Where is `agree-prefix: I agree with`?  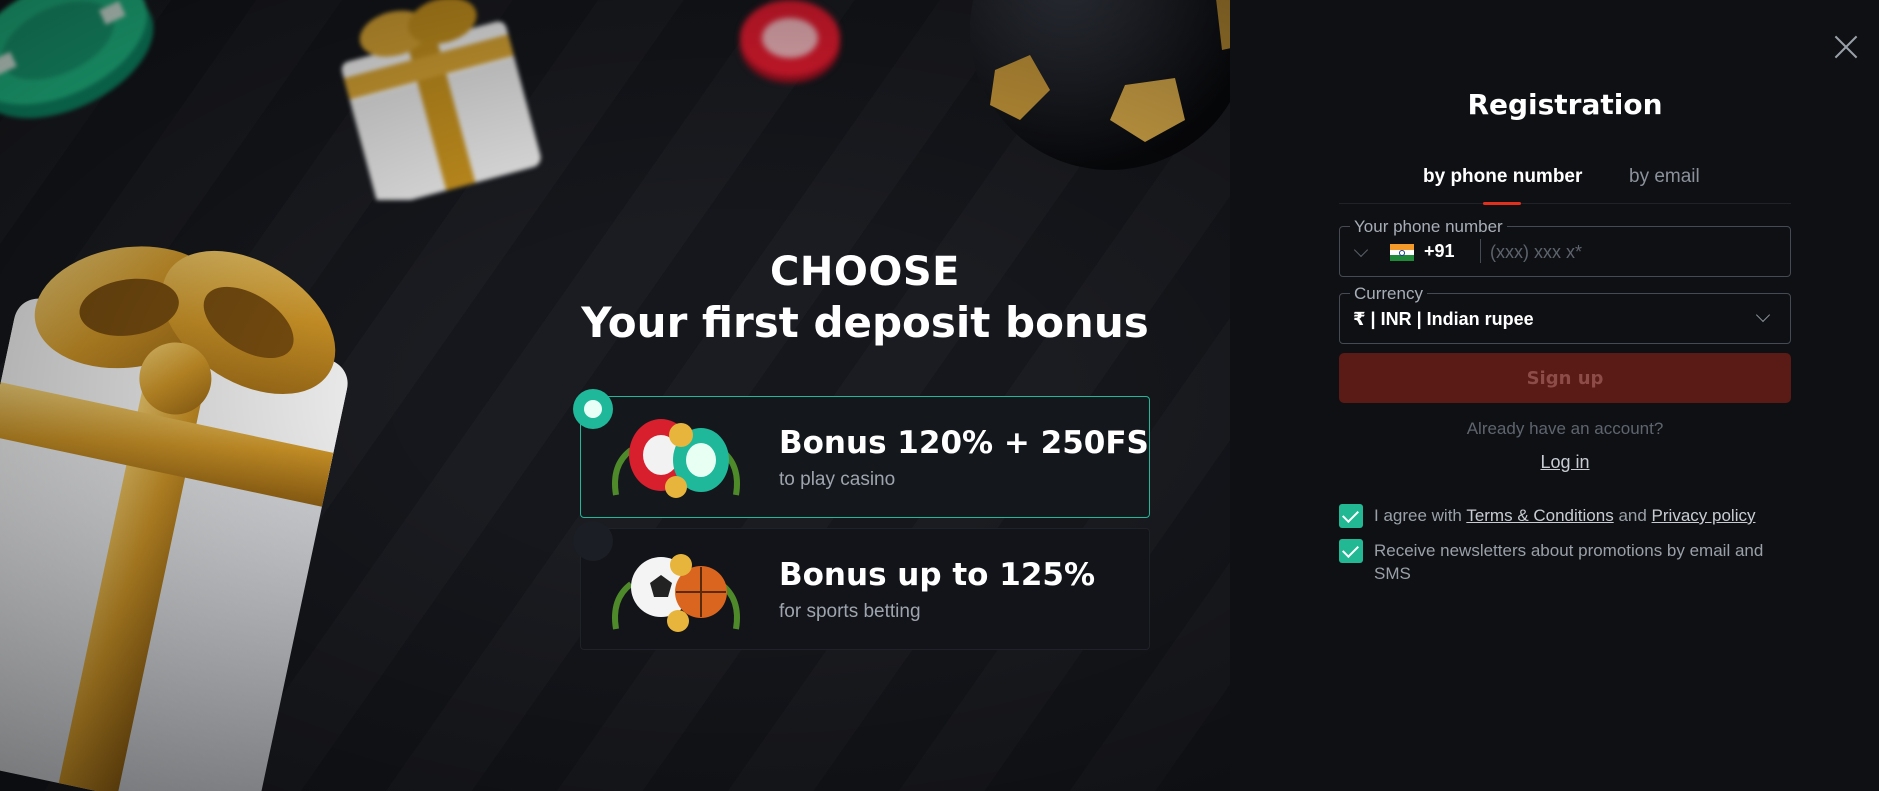 agree-prefix: I agree with is located at coordinates (1418, 515).